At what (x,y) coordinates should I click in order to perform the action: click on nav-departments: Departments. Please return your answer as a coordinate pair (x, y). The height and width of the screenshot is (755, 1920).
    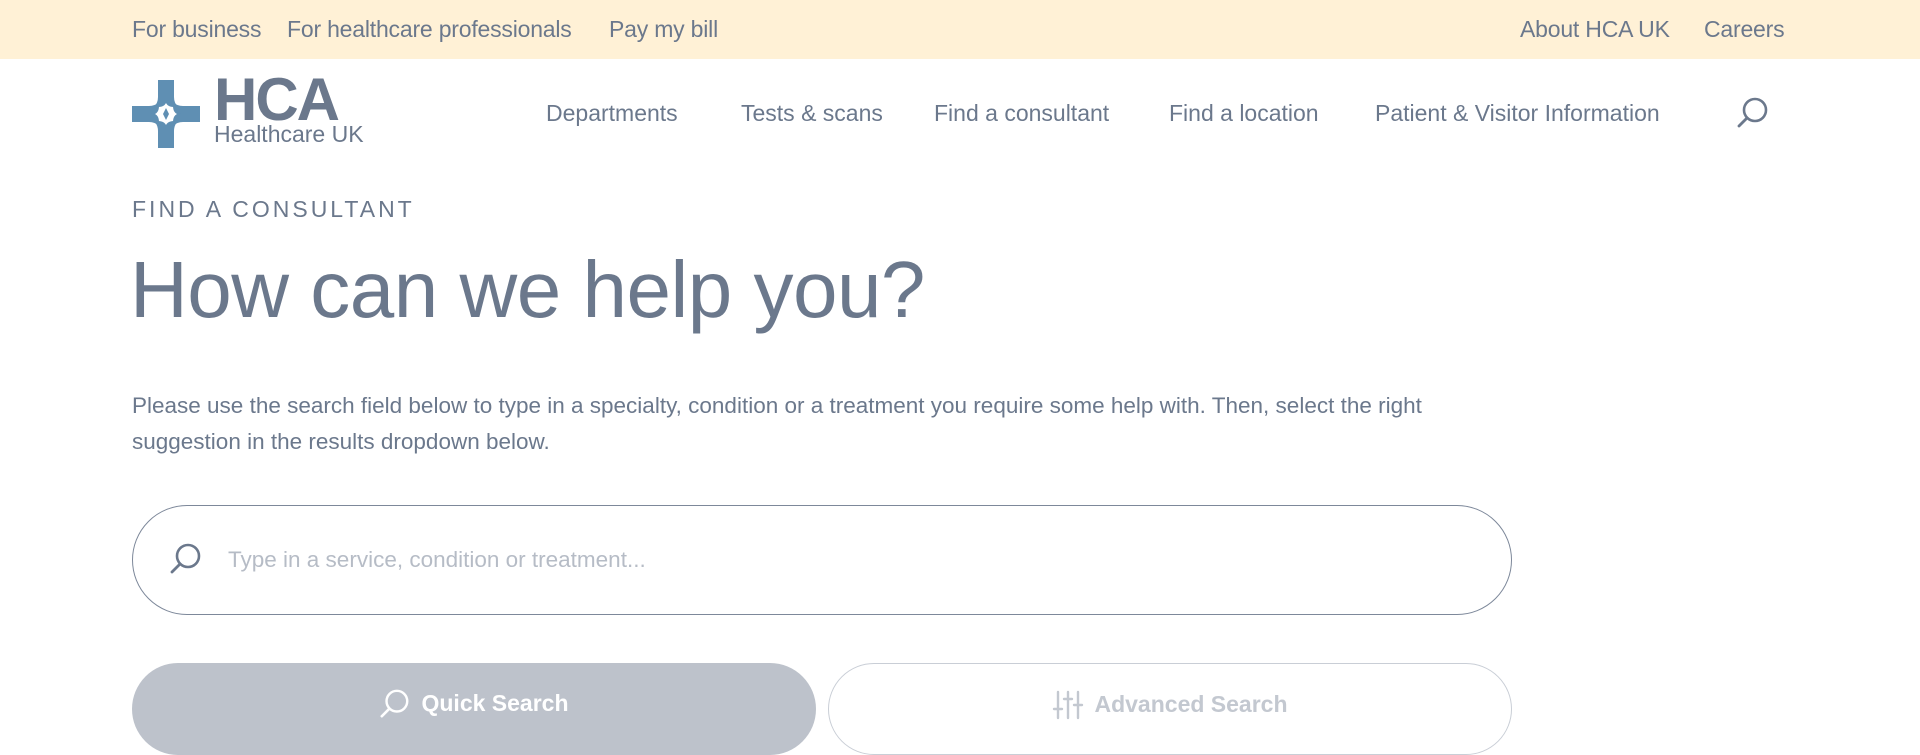
    Looking at the image, I should click on (612, 113).